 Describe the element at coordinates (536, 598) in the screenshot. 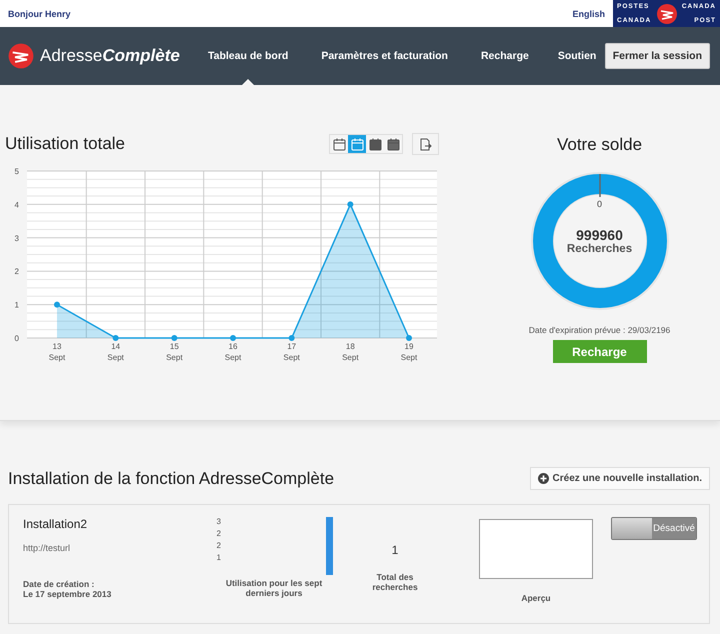

I see `preview-label: Aperçu` at that location.